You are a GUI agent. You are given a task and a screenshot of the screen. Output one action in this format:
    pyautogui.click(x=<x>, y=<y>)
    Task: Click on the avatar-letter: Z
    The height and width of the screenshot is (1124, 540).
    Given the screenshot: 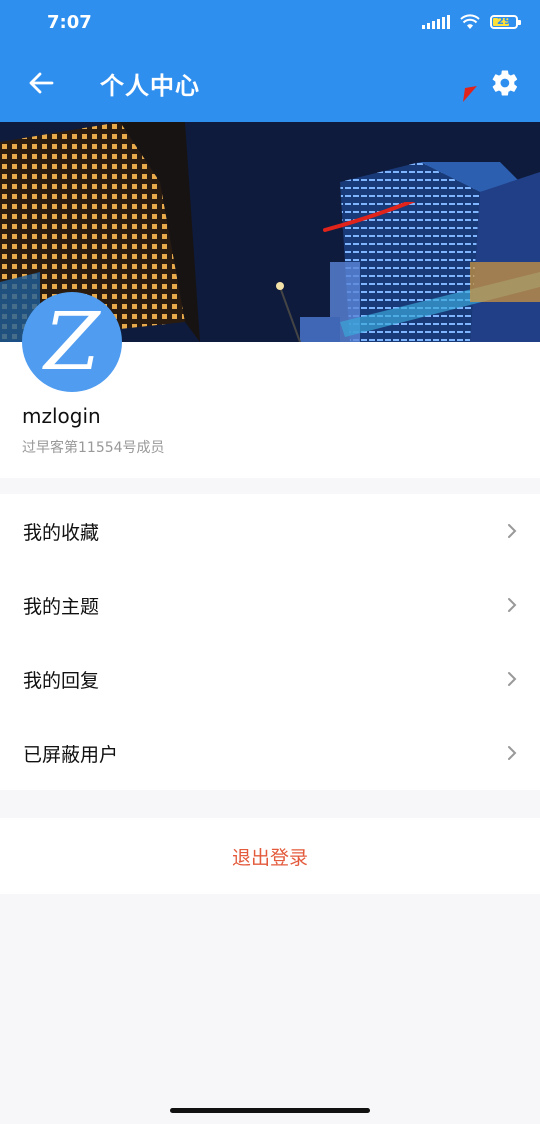 What is the action you would take?
    pyautogui.click(x=72, y=341)
    